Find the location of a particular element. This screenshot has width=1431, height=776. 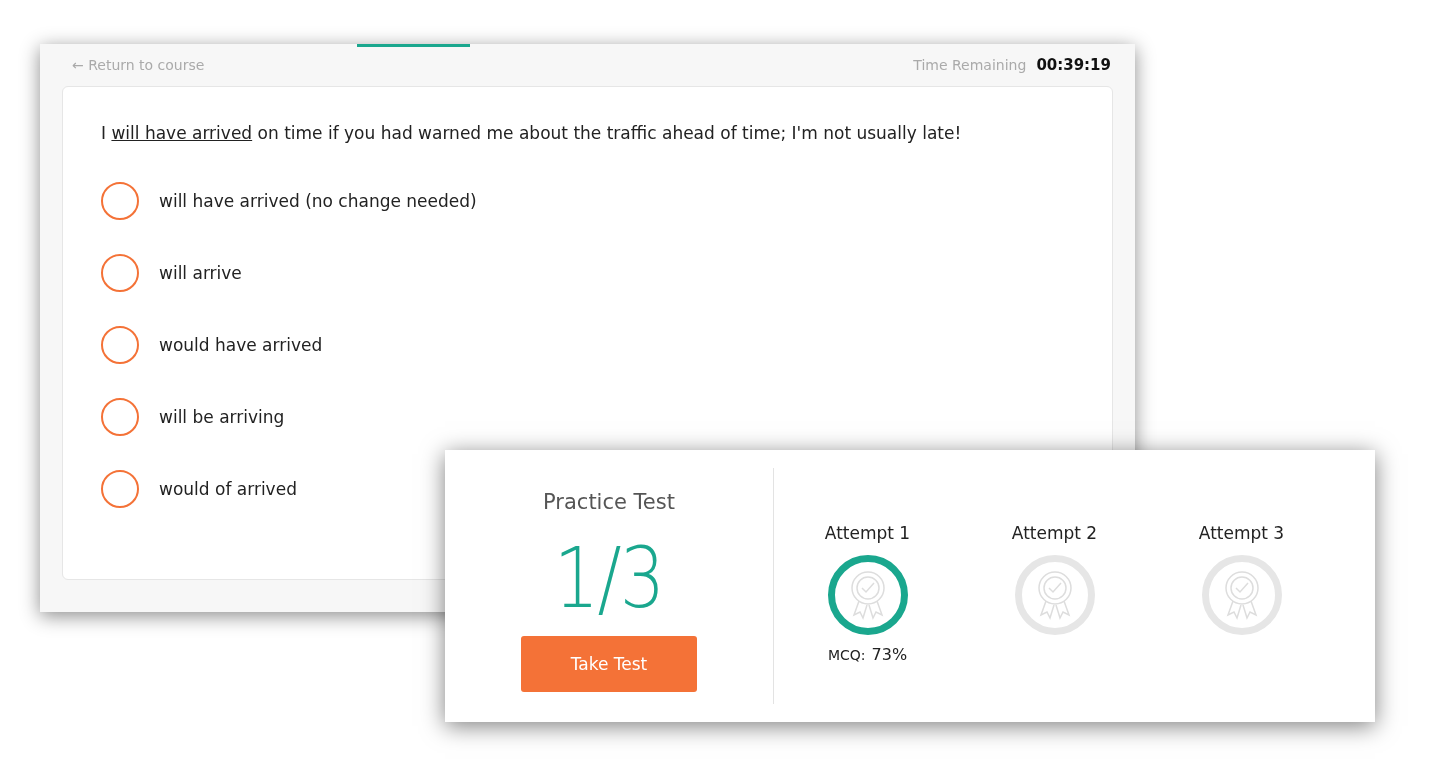

attempt-title: Attempt 2 is located at coordinates (1054, 533).